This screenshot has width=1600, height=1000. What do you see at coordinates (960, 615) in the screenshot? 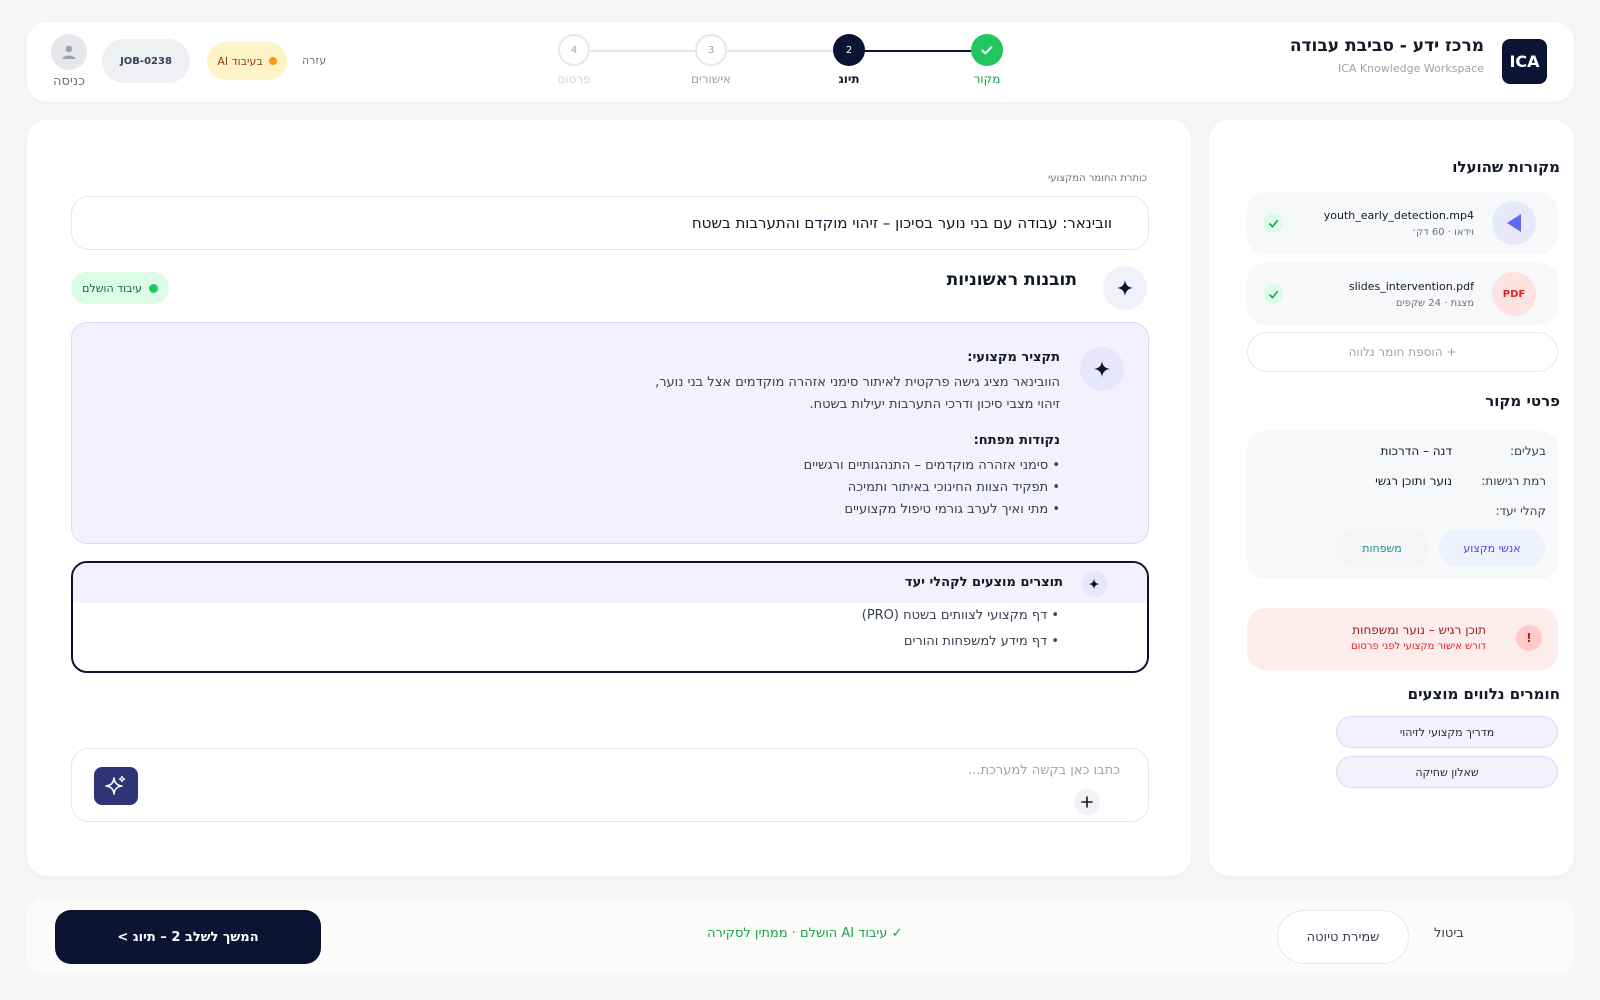
I see `list-item: • דף מקצועי לצוותים בשטח (PRO)` at bounding box center [960, 615].